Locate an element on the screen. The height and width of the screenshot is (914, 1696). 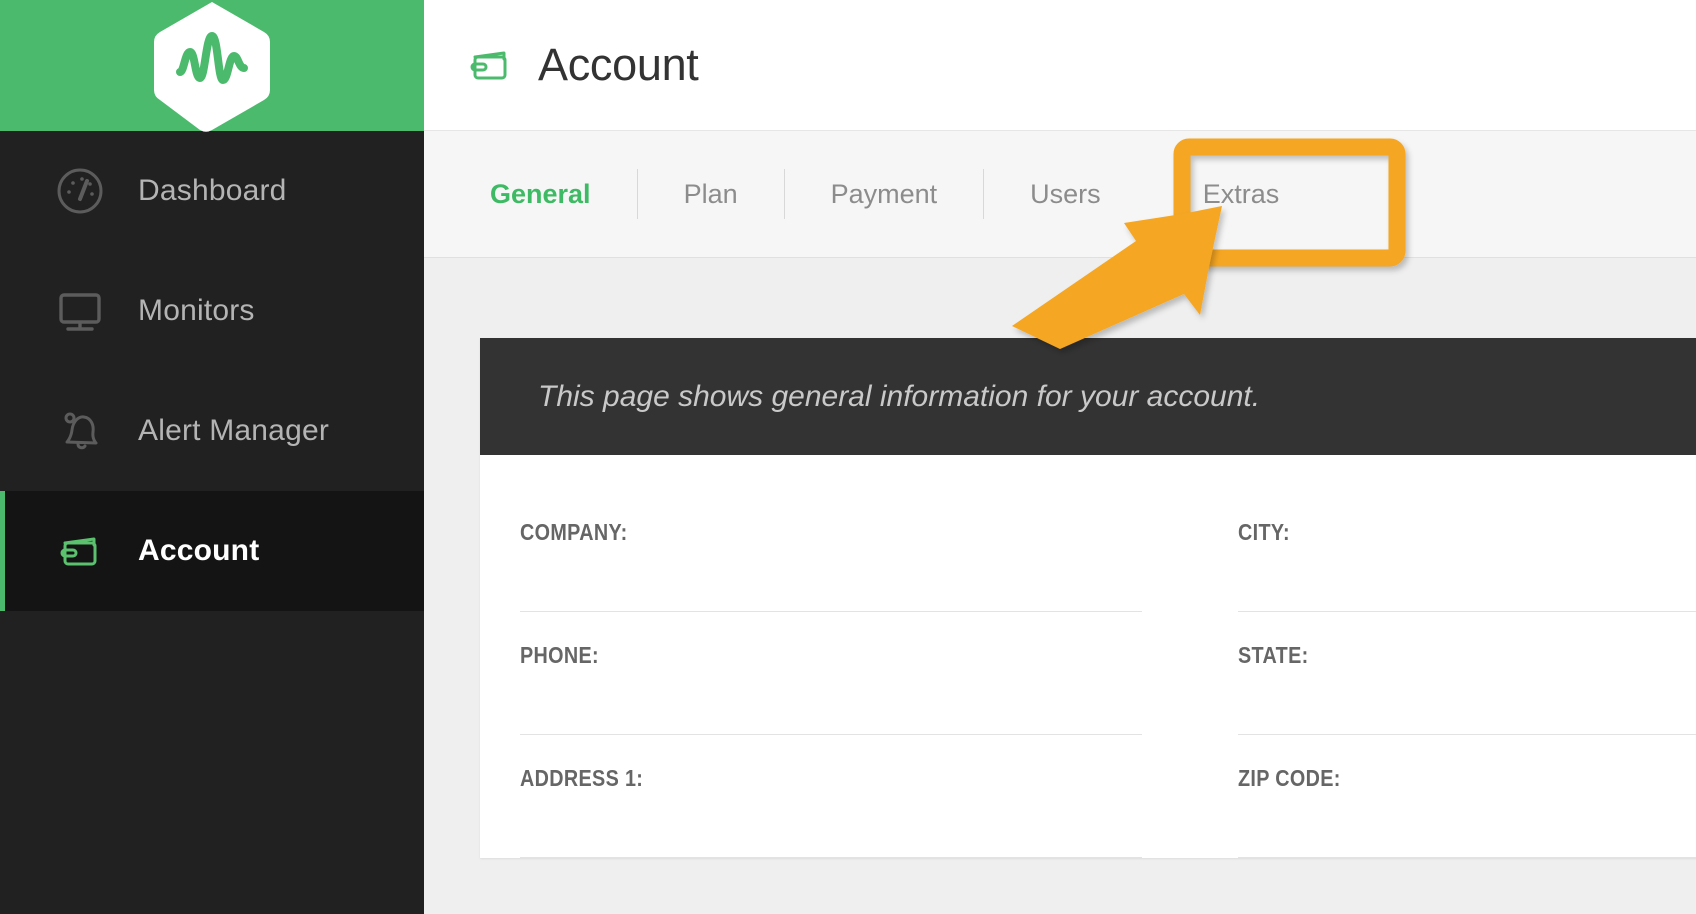
field-phone: PHONE: is located at coordinates (839, 673).